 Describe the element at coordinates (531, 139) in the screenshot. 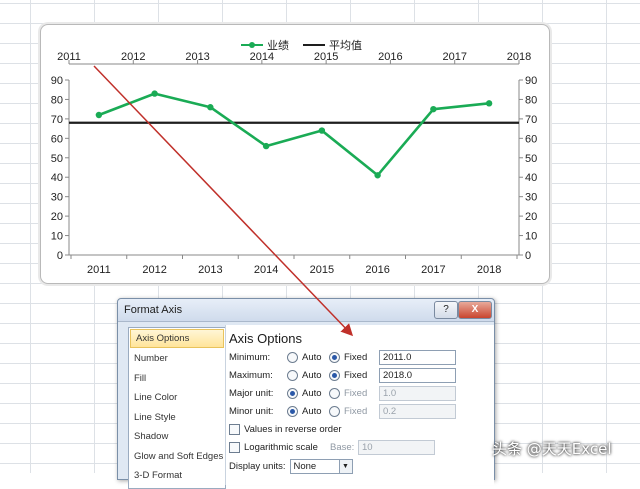

I see `y-tick-label-right: 60` at that location.